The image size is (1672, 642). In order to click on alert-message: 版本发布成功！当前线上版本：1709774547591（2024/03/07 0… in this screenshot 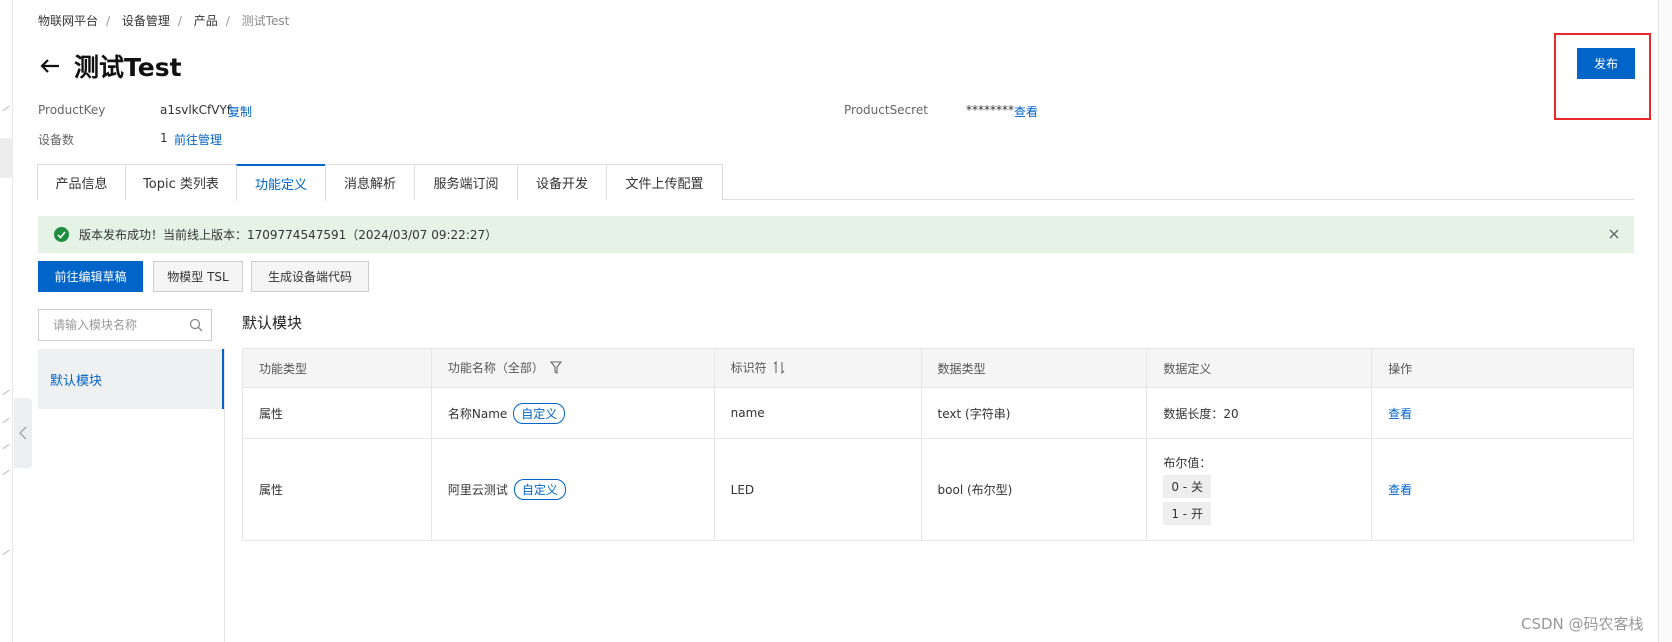, I will do `click(288, 235)`.